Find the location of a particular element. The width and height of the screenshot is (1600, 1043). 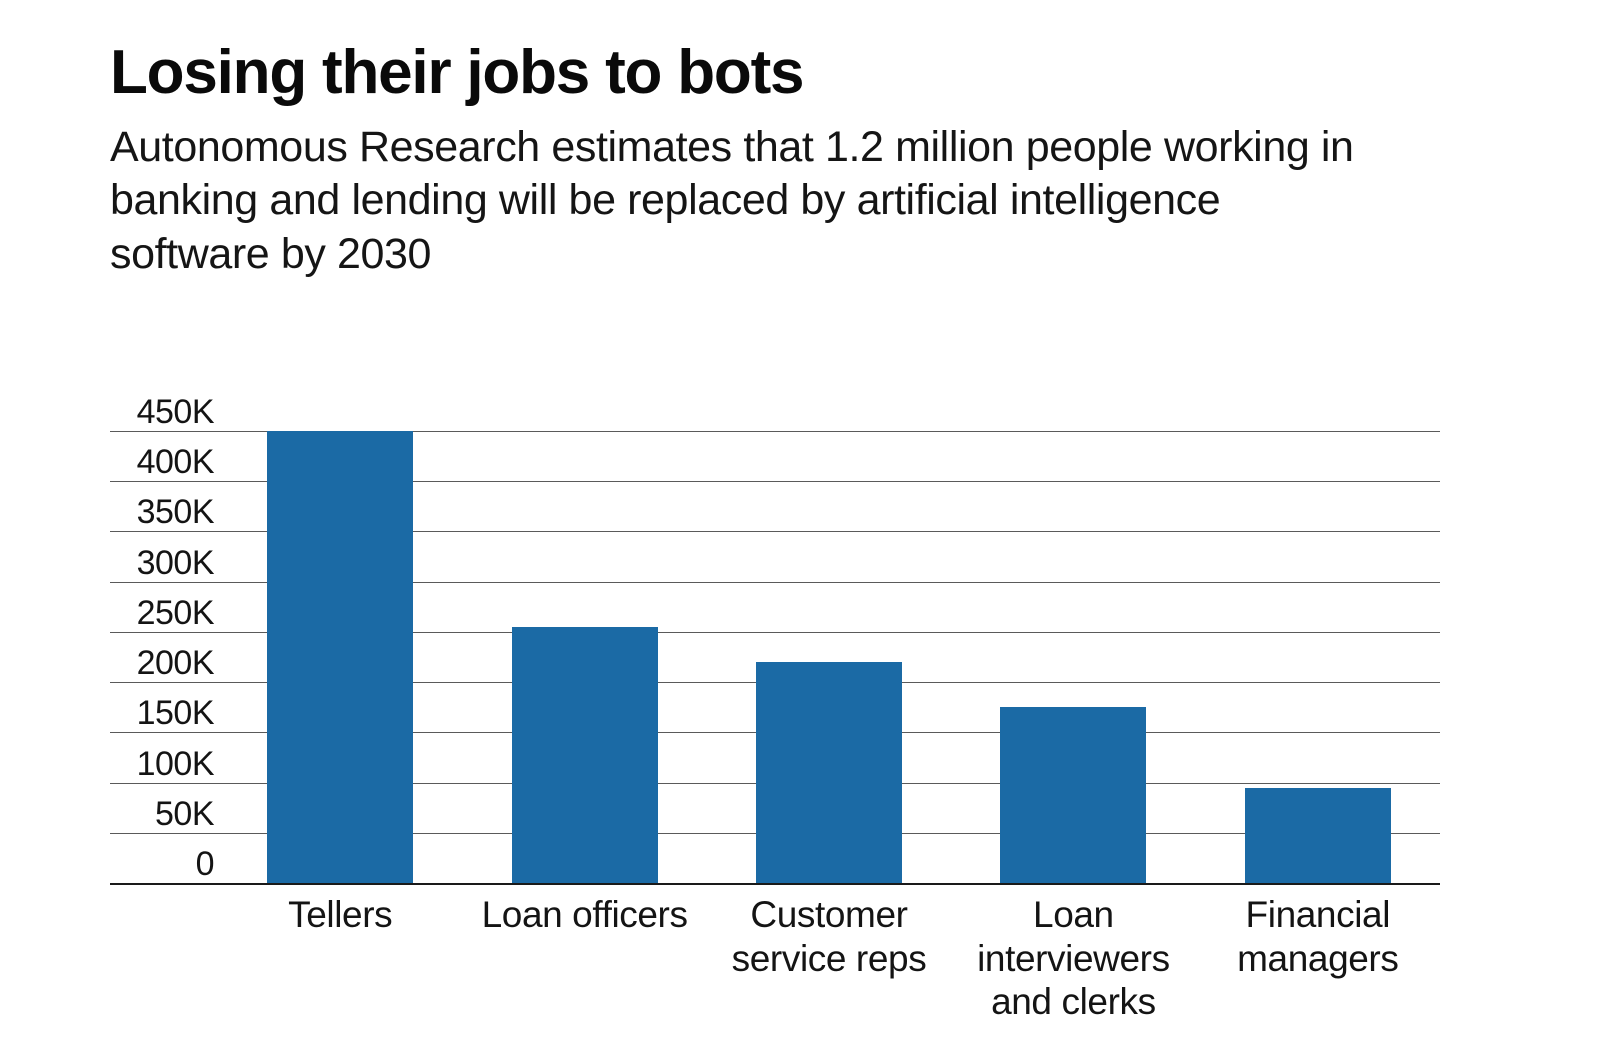

x-axis-tick-label: Customer service reps is located at coordinates (829, 936).